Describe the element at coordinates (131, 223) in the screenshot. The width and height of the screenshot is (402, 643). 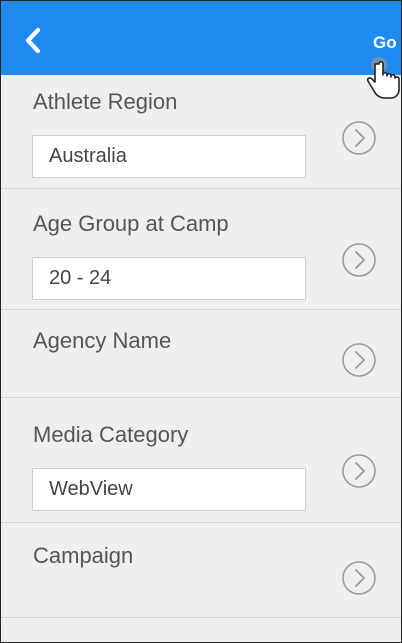
I see `filter-label: Age Group at Camp` at that location.